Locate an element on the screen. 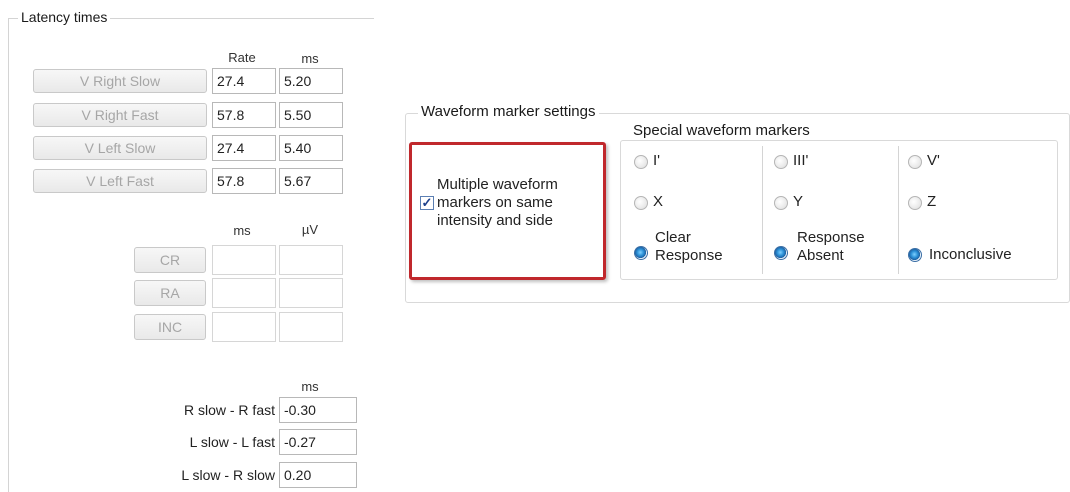  cr-uv is located at coordinates (311, 260).